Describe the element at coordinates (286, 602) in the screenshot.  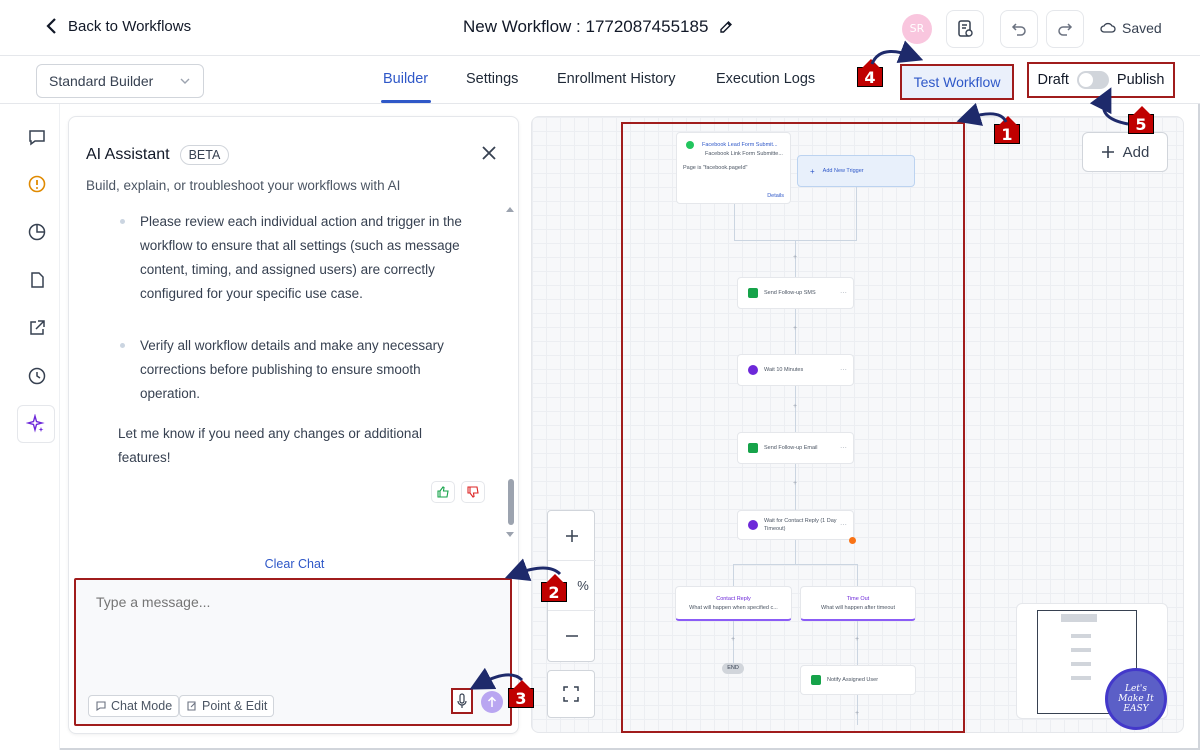
I see `chat-message-input` at that location.